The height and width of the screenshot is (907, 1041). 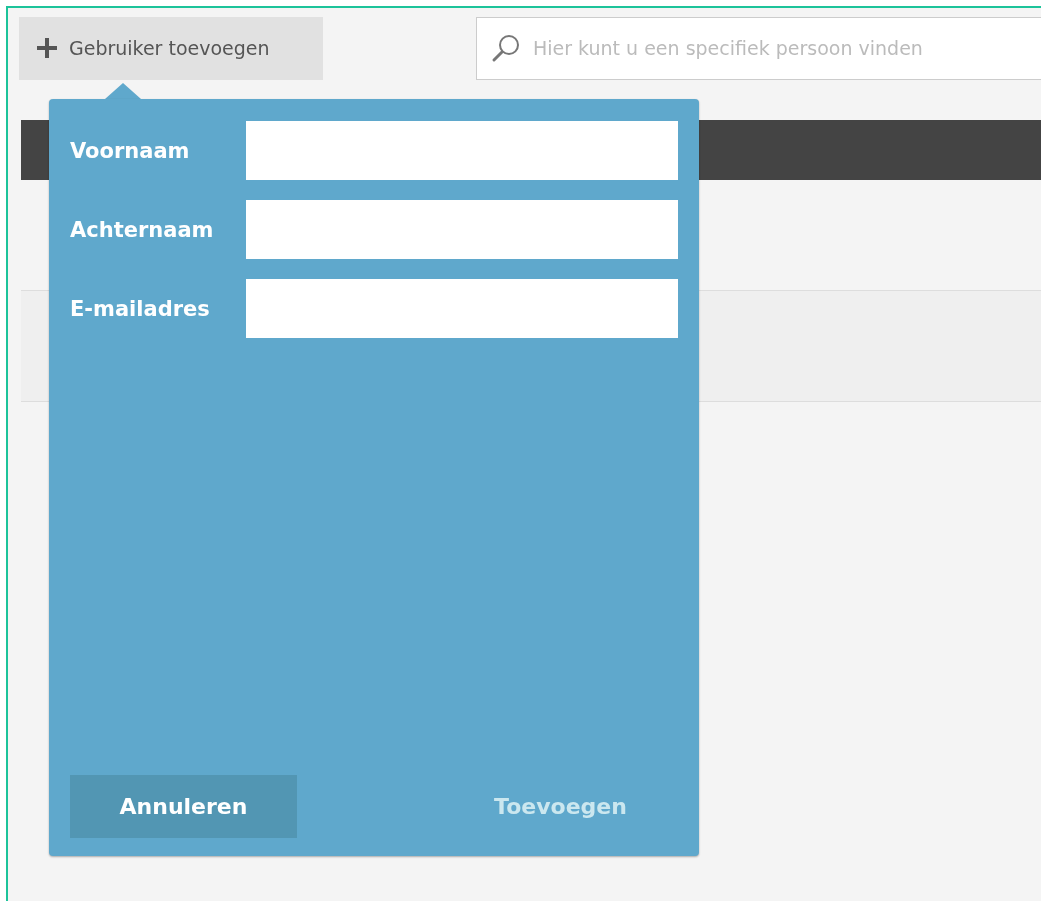 What do you see at coordinates (183, 806) in the screenshot?
I see `cancel-button: Annuleren` at bounding box center [183, 806].